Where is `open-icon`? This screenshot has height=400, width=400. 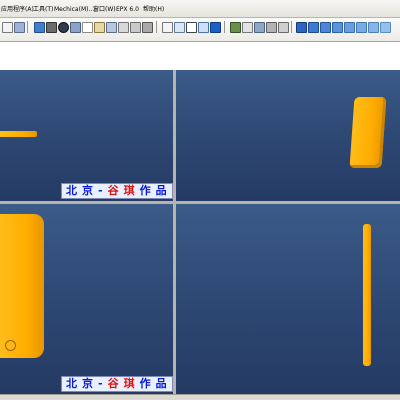
open-icon is located at coordinates (19, 27).